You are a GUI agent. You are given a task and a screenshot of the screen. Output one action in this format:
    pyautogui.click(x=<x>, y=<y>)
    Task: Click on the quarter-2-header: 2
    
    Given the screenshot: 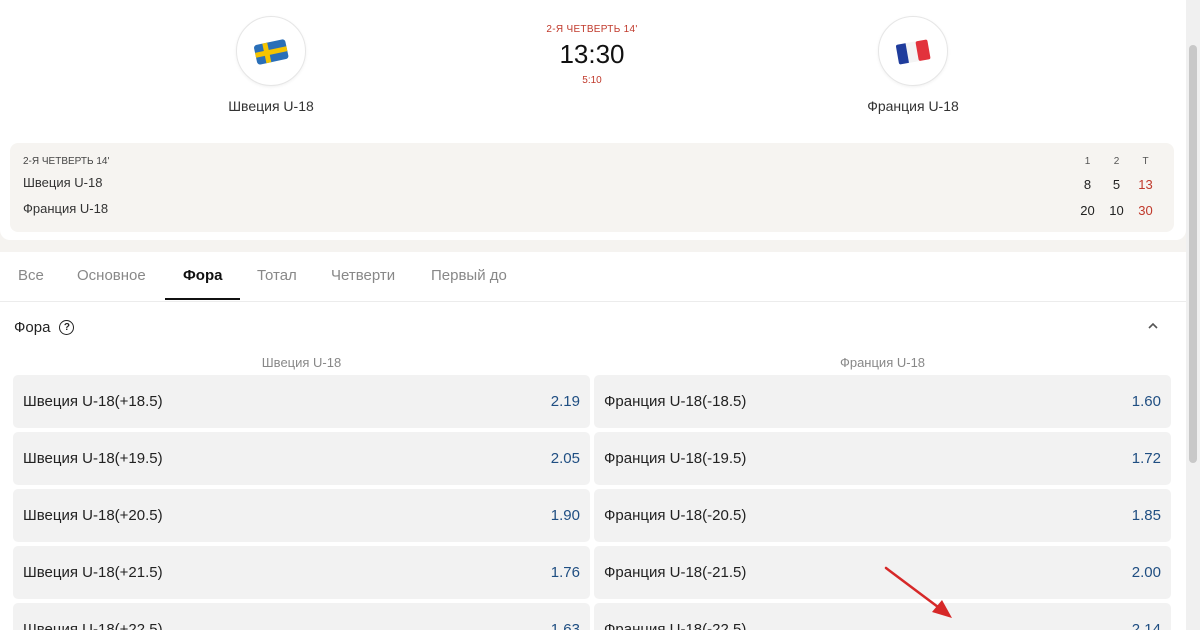 What is the action you would take?
    pyautogui.click(x=1116, y=161)
    